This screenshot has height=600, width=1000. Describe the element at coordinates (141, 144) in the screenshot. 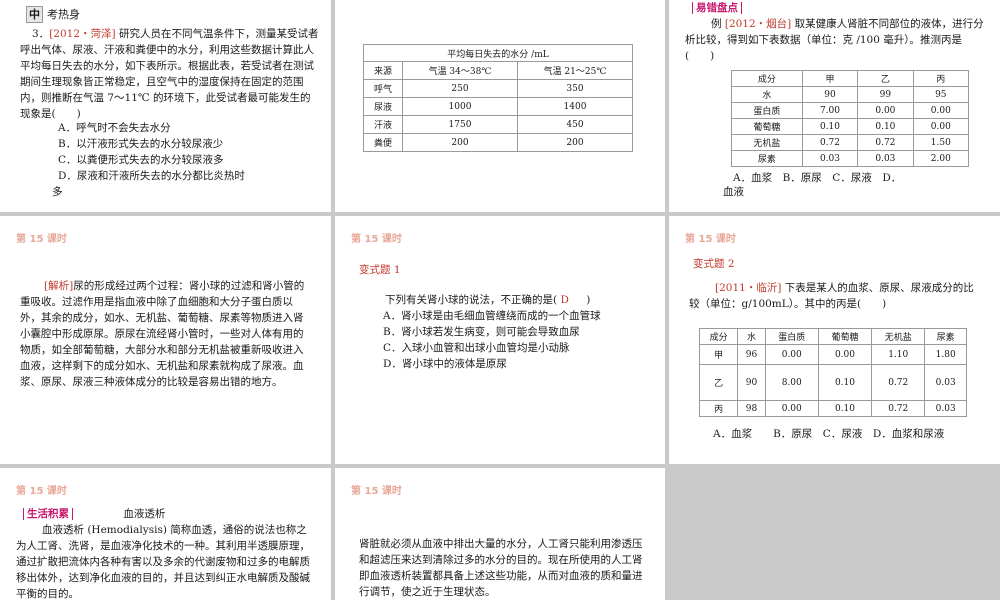

I see `option-b: B．以汗液形式失去的水分较尿液少` at that location.